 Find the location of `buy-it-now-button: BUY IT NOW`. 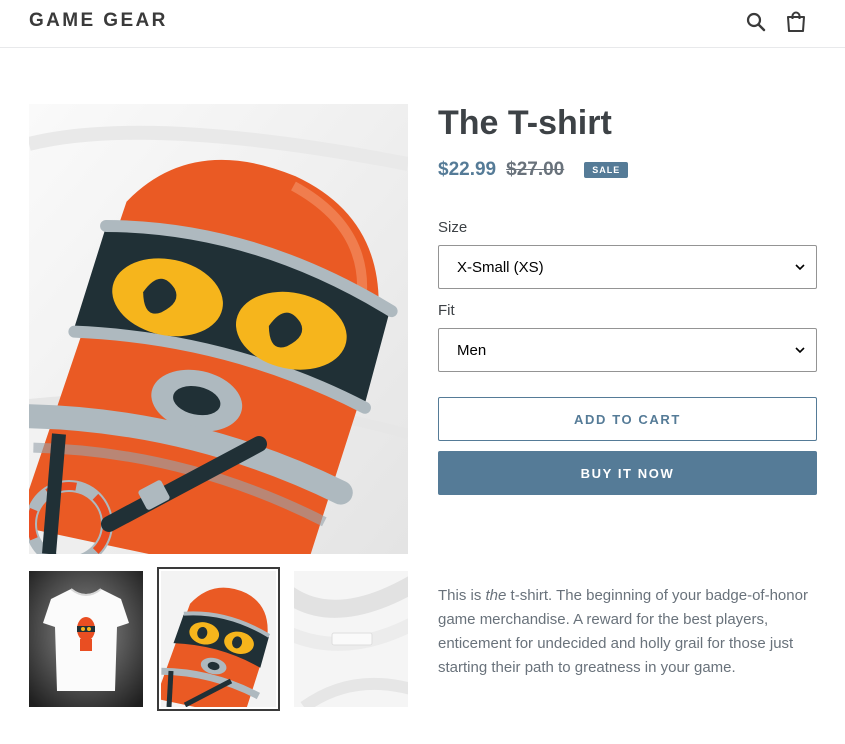

buy-it-now-button: BUY IT NOW is located at coordinates (627, 473).